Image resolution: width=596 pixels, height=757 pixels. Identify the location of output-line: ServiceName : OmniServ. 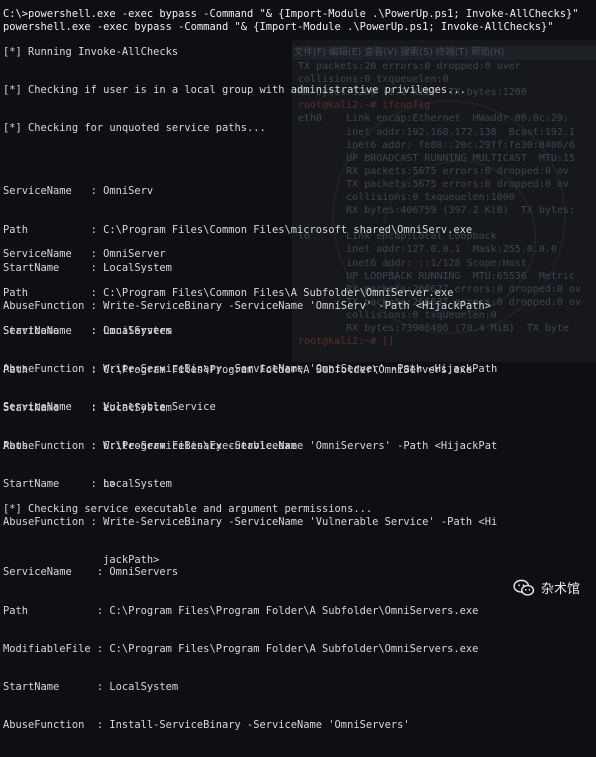
(78, 191).